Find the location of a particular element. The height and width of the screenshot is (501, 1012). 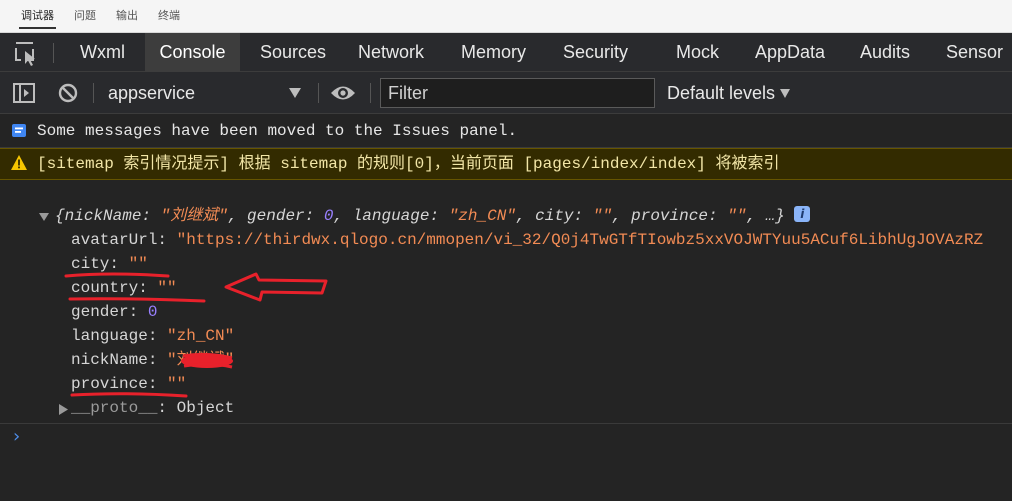

property-key: avatarUrl is located at coordinates (114, 240).